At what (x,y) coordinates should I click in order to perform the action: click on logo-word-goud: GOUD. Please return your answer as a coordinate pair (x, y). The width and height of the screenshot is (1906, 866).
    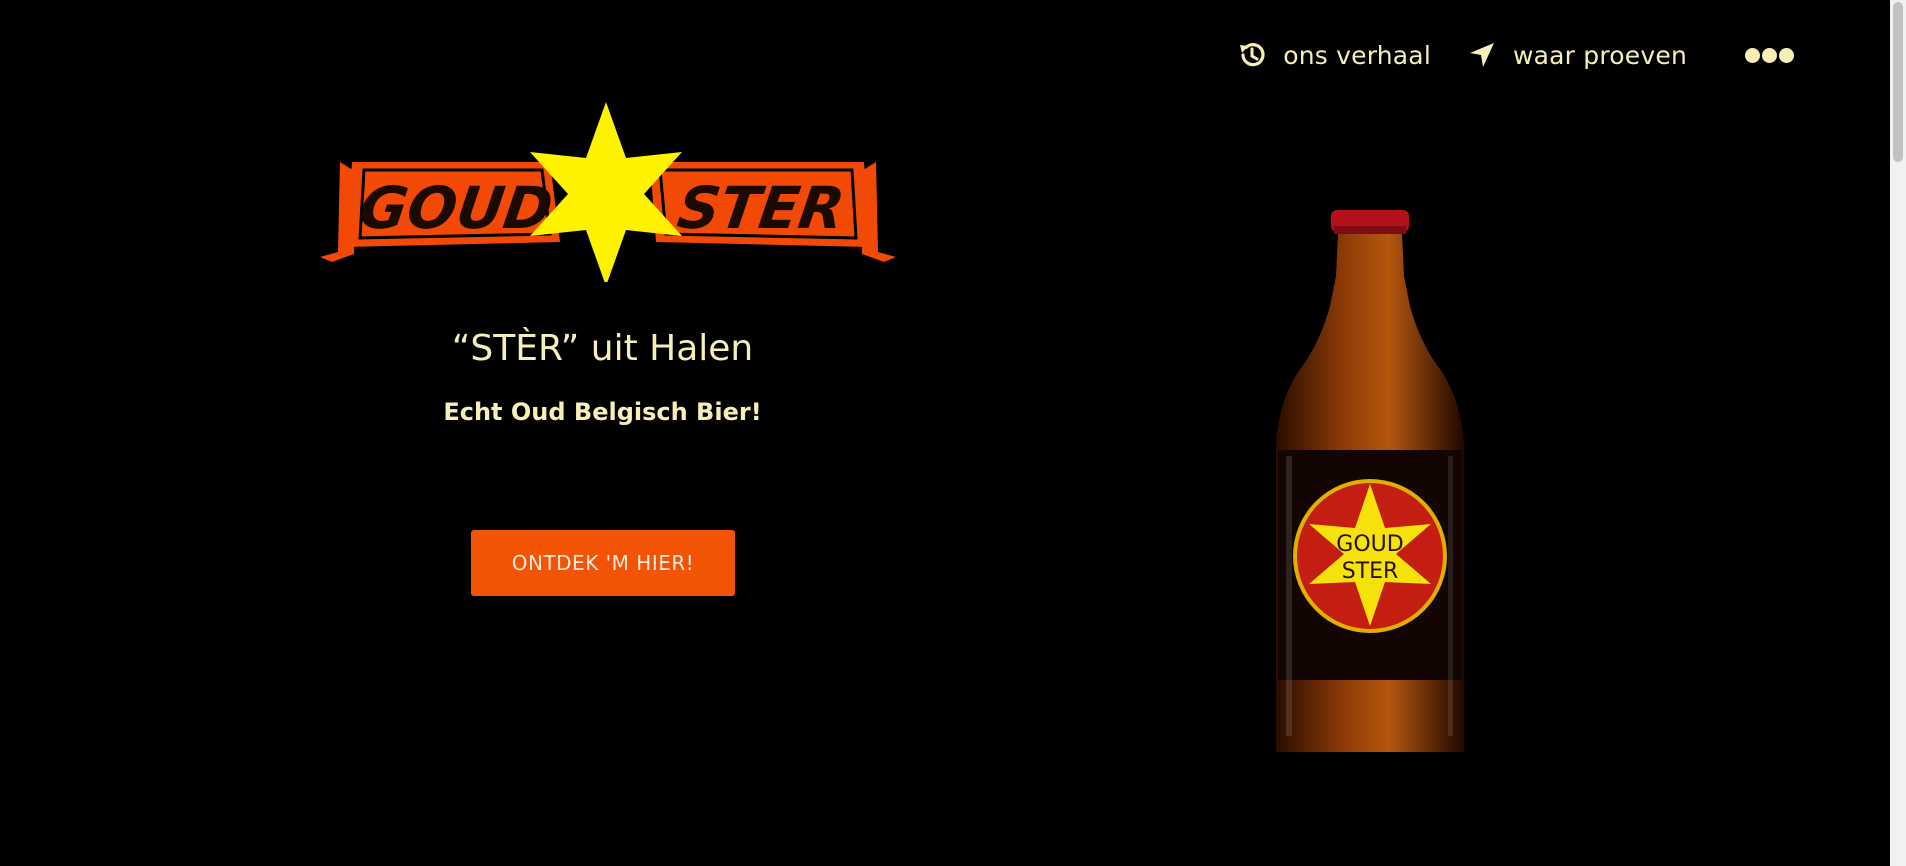
    Looking at the image, I should click on (456, 208).